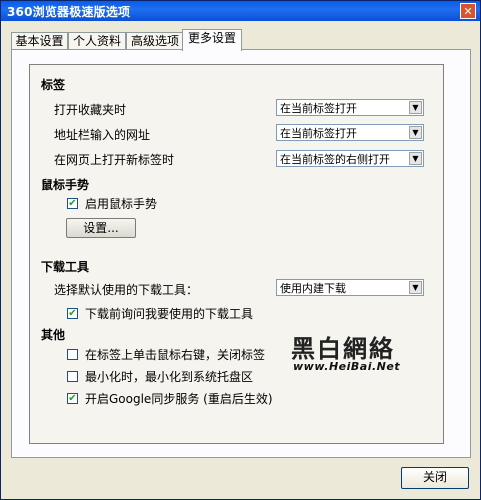 This screenshot has width=481, height=500. I want to click on tab-basic-settings: 基本设置, so click(39, 41).